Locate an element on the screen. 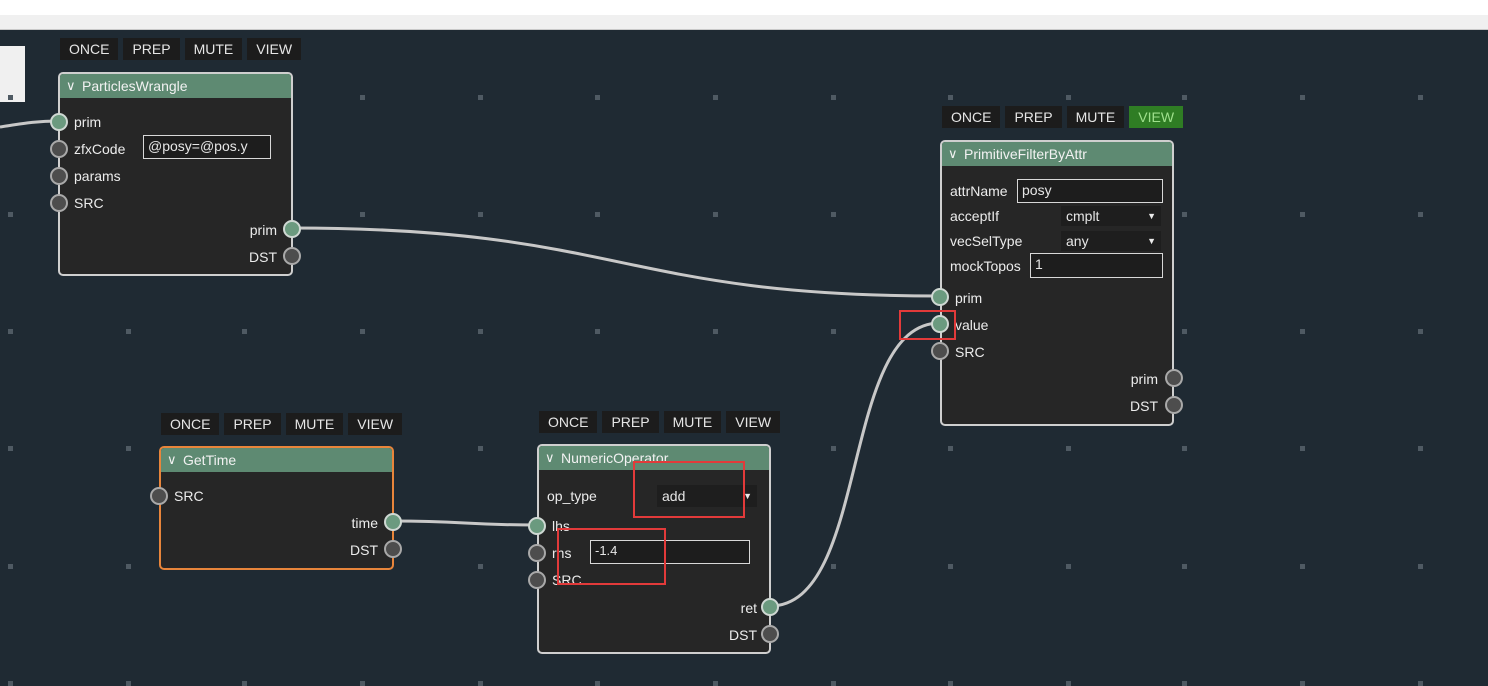 This screenshot has height=686, width=1488. highlight-box-op-type is located at coordinates (689, 489).